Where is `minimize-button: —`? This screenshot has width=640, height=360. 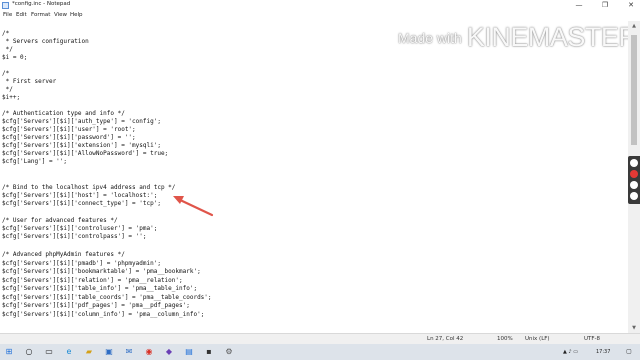
minimize-button: — is located at coordinates (579, 5).